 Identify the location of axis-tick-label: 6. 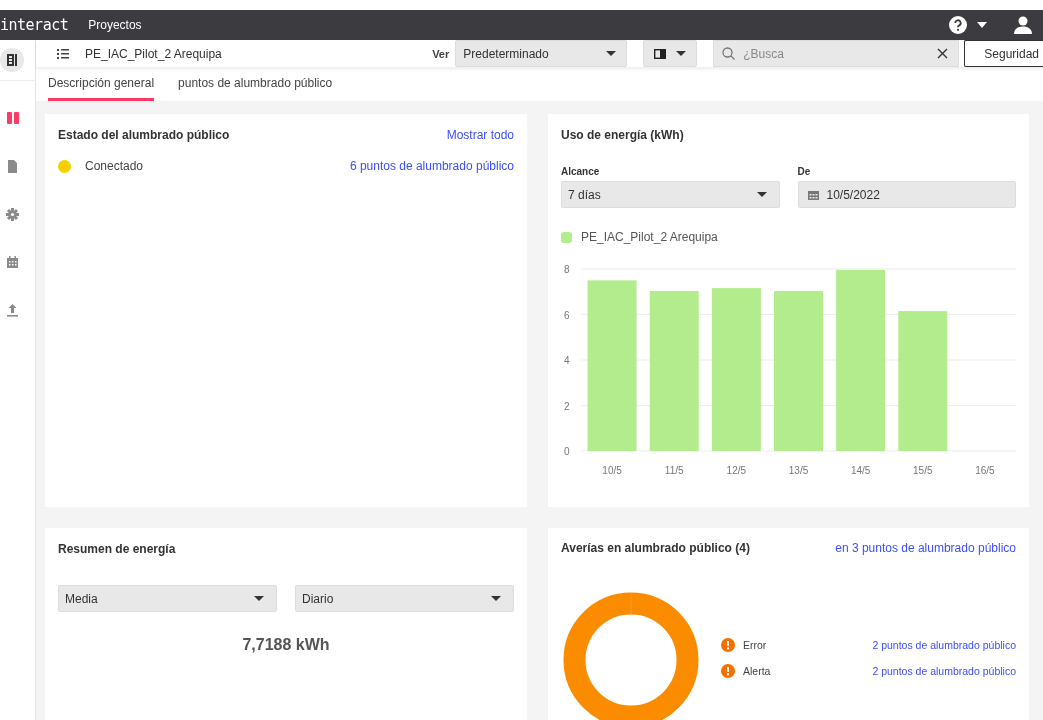
(567, 315).